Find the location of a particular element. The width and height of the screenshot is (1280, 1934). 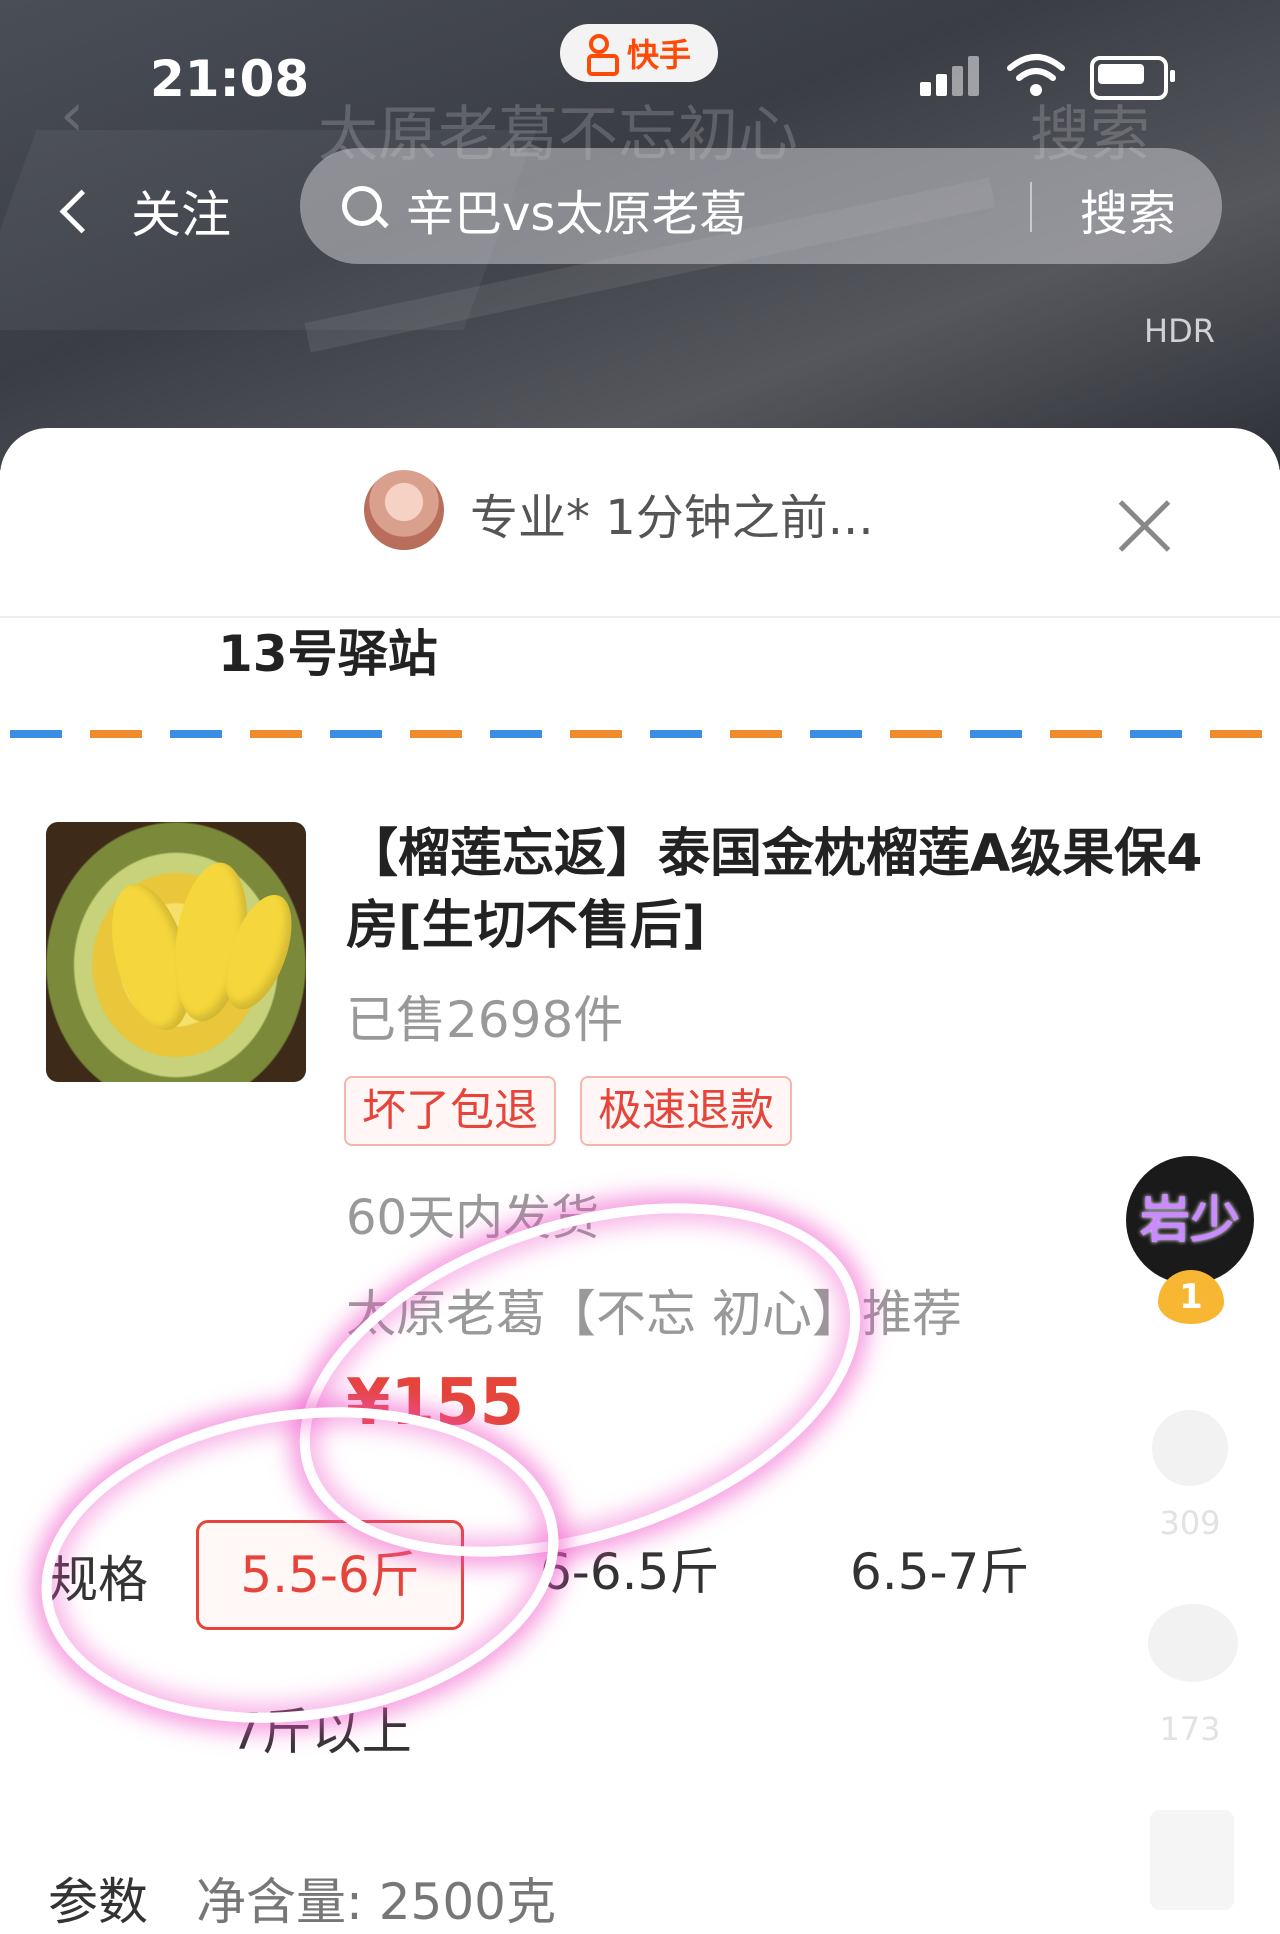

back-label: 关注 is located at coordinates (181, 215).